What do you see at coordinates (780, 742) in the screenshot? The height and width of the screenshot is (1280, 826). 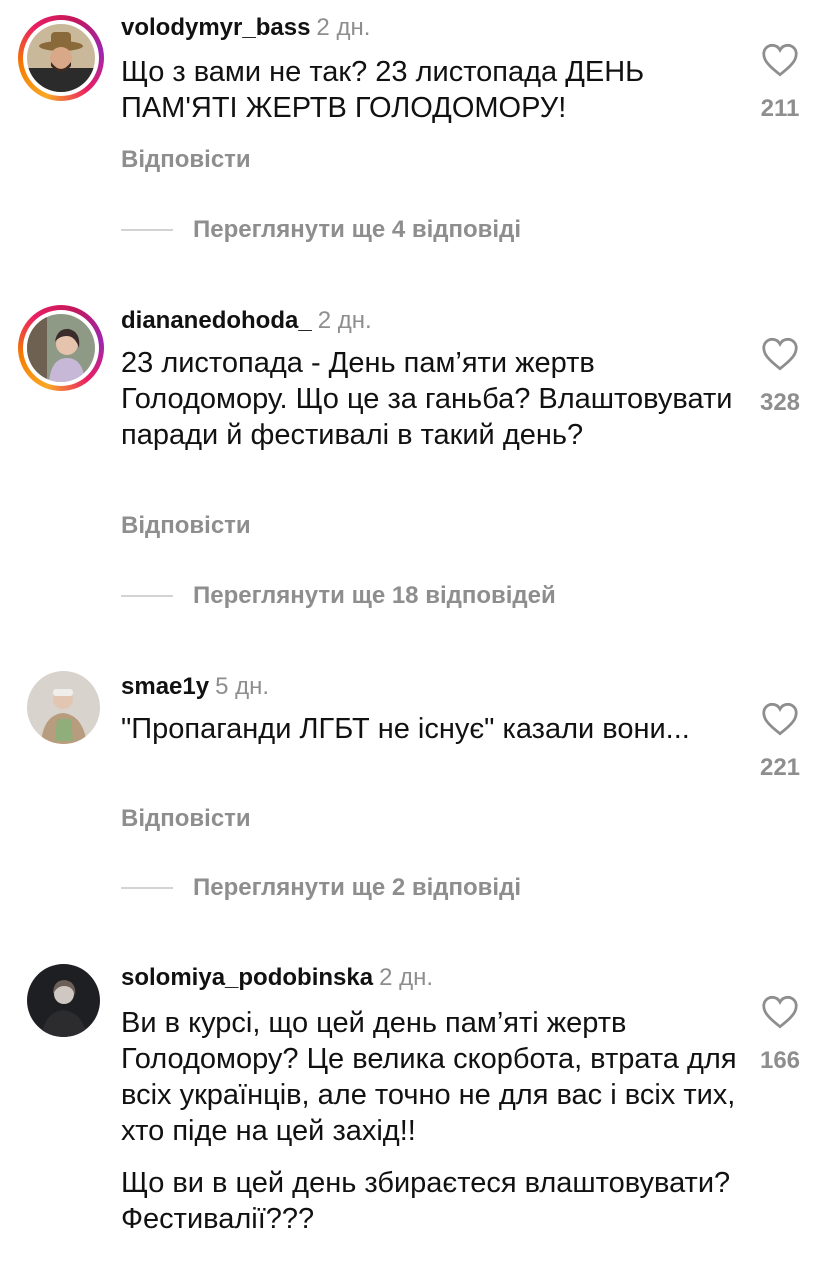 I see `like-control: 221` at bounding box center [780, 742].